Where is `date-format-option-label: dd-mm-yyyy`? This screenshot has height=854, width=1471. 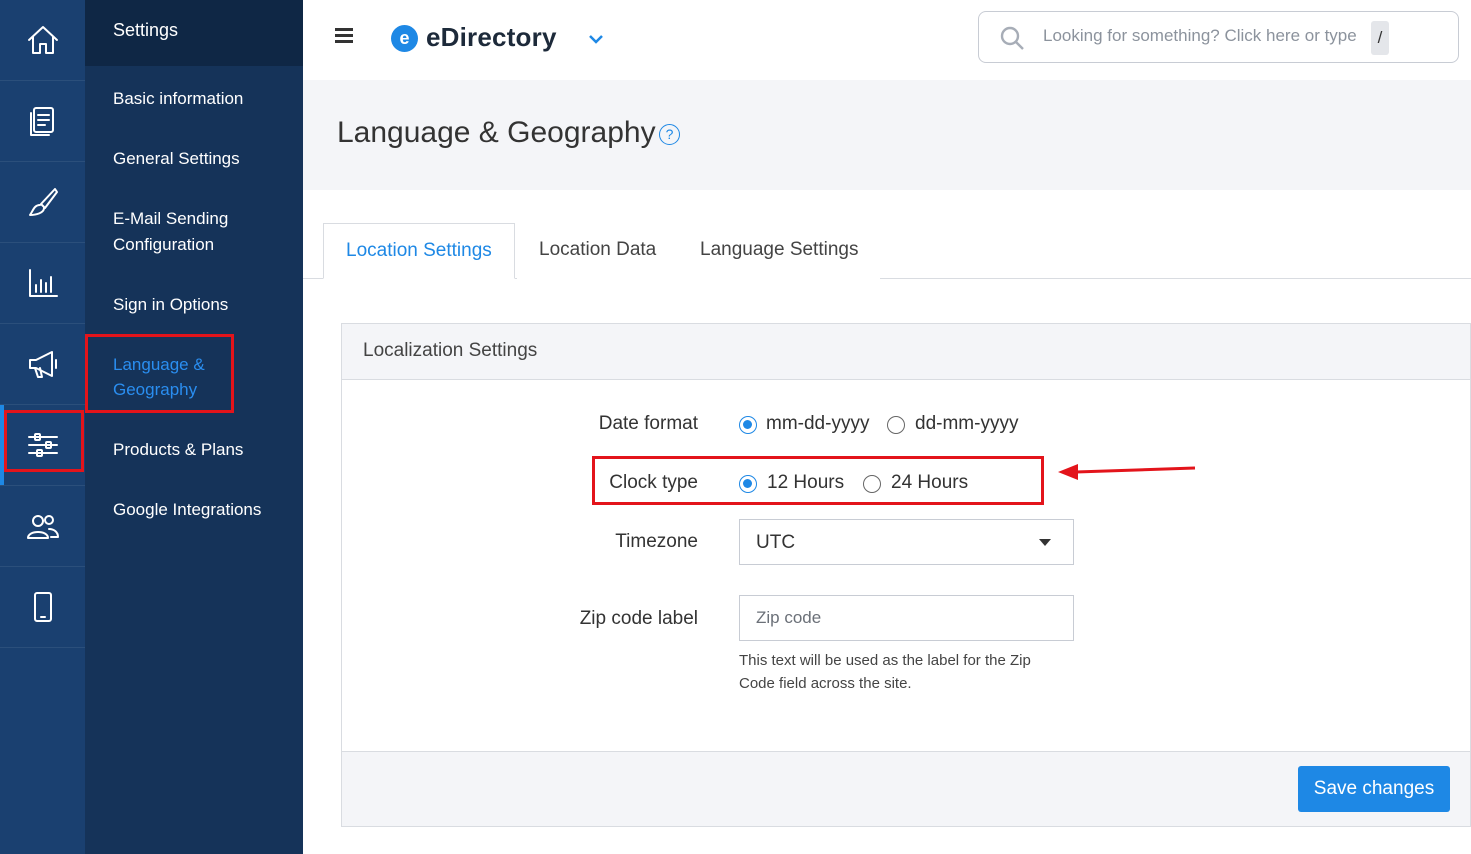
date-format-option-label: dd-mm-yyyy is located at coordinates (966, 424).